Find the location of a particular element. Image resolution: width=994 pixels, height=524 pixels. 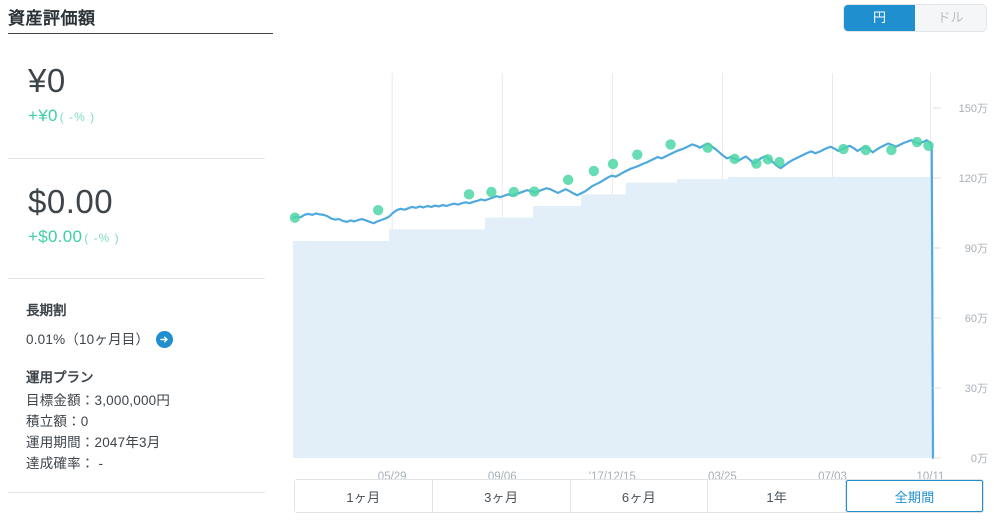

long-term-discount-row: 0.01%（10ヶ月目） is located at coordinates (137, 339).